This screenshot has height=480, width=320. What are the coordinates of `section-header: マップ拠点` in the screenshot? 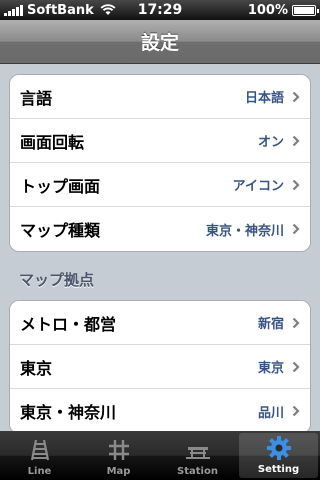 It's located at (57, 280).